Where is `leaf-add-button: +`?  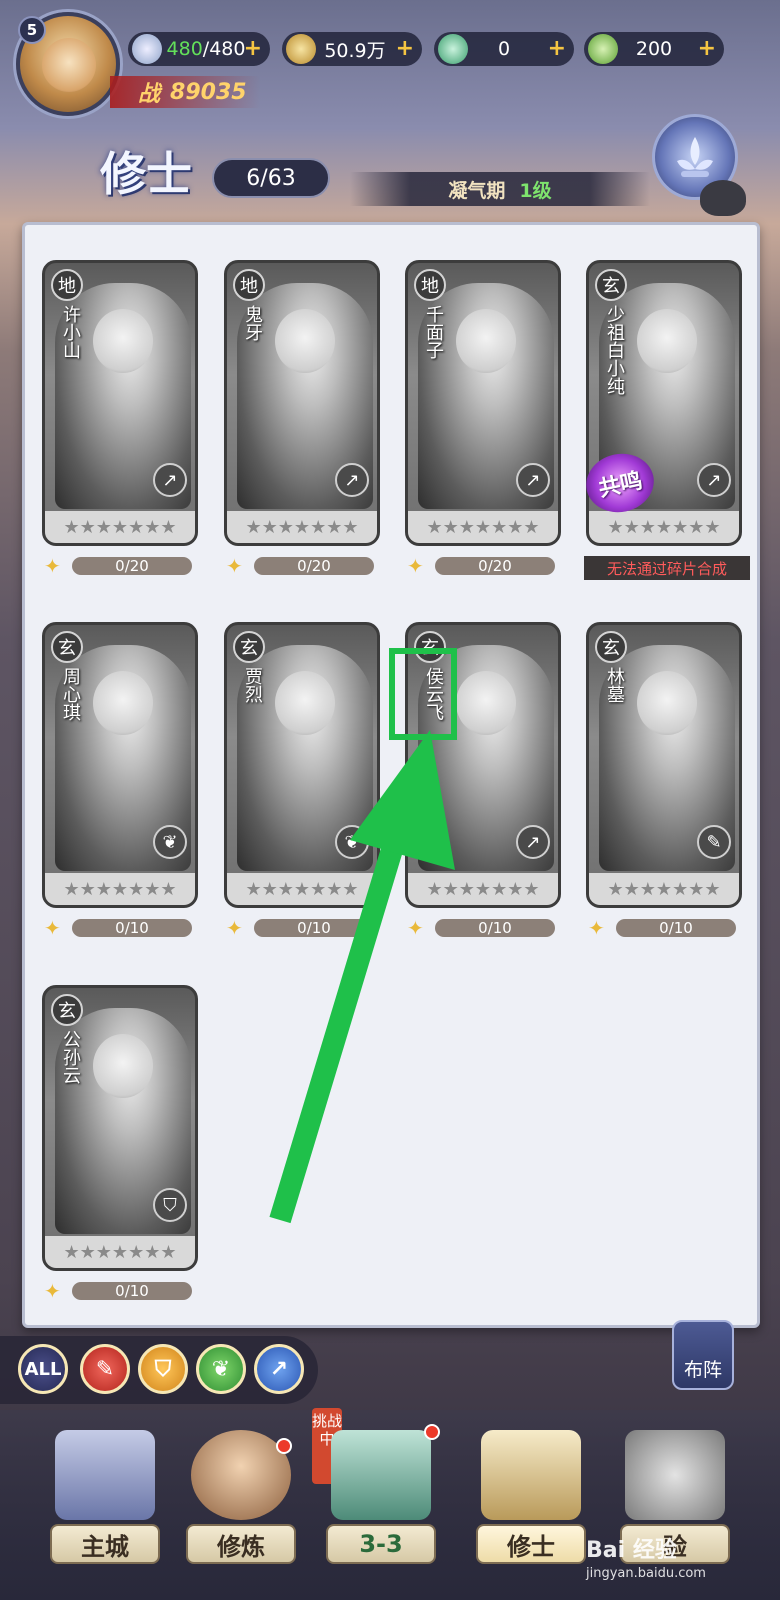
leaf-add-button: + is located at coordinates (707, 49).